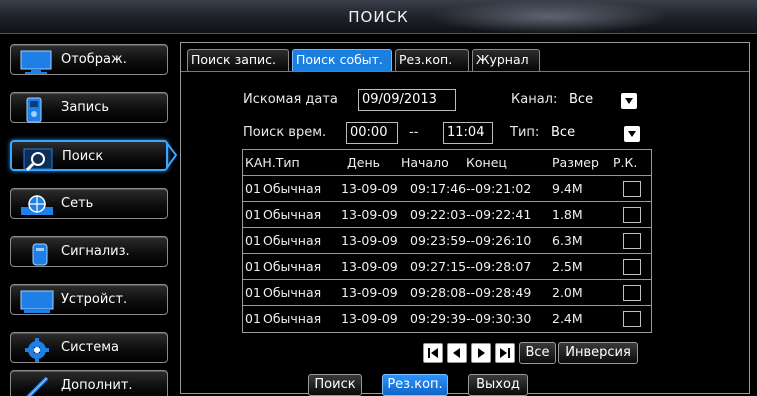 The width and height of the screenshot is (757, 396). Describe the element at coordinates (363, 162) in the screenshot. I see `header-day: День` at that location.